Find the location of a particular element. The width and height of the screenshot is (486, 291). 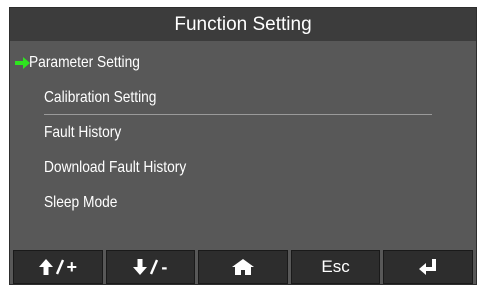

arrow-up-icon is located at coordinates (45, 267).